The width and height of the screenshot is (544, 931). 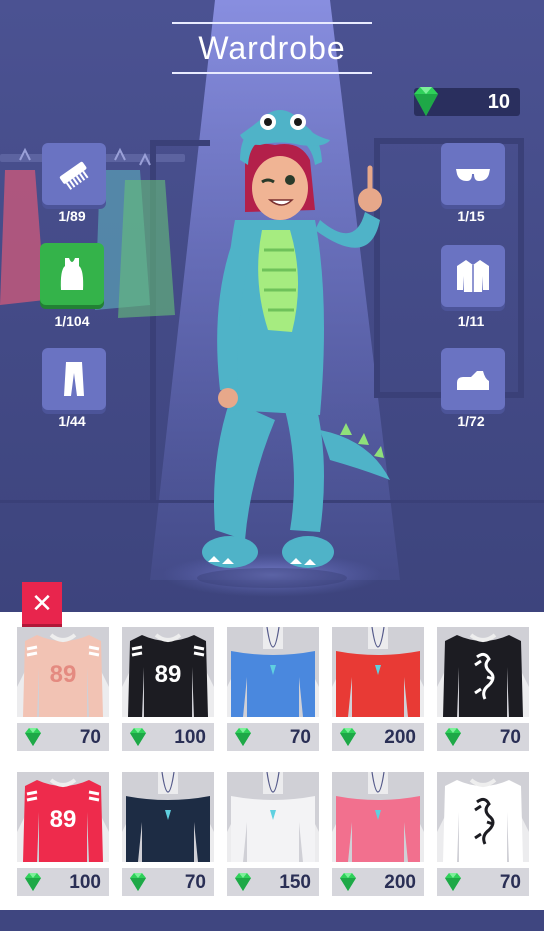 I want to click on category-hair-count: 1/89, so click(x=72, y=216).